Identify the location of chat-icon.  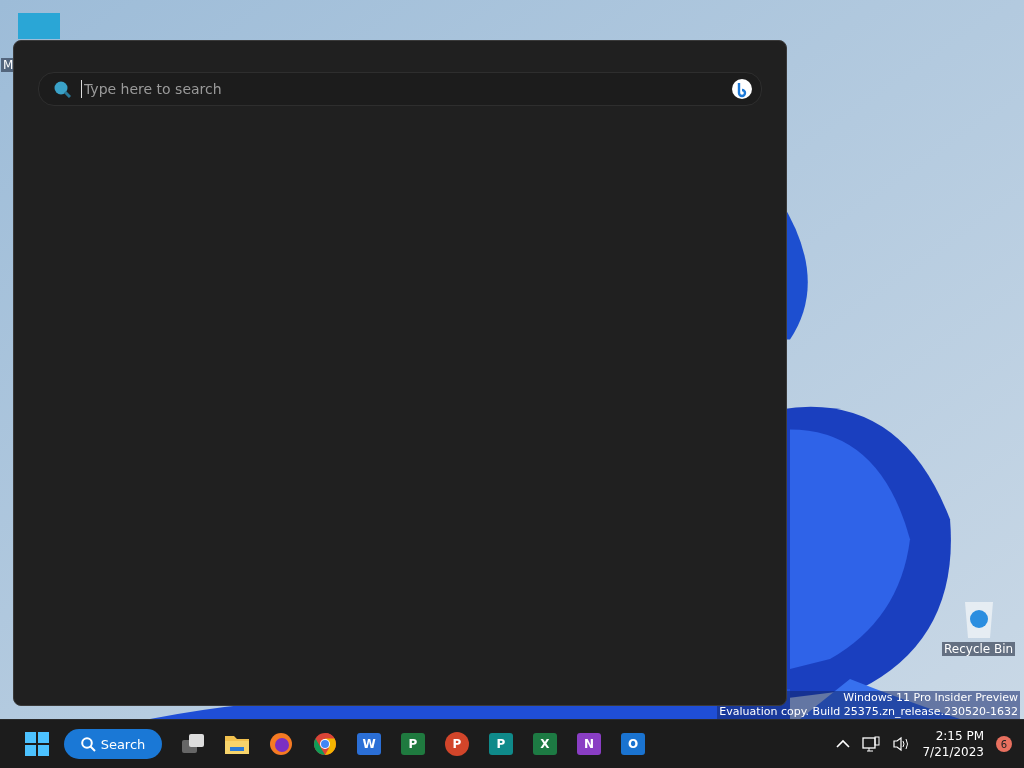
(742, 89).